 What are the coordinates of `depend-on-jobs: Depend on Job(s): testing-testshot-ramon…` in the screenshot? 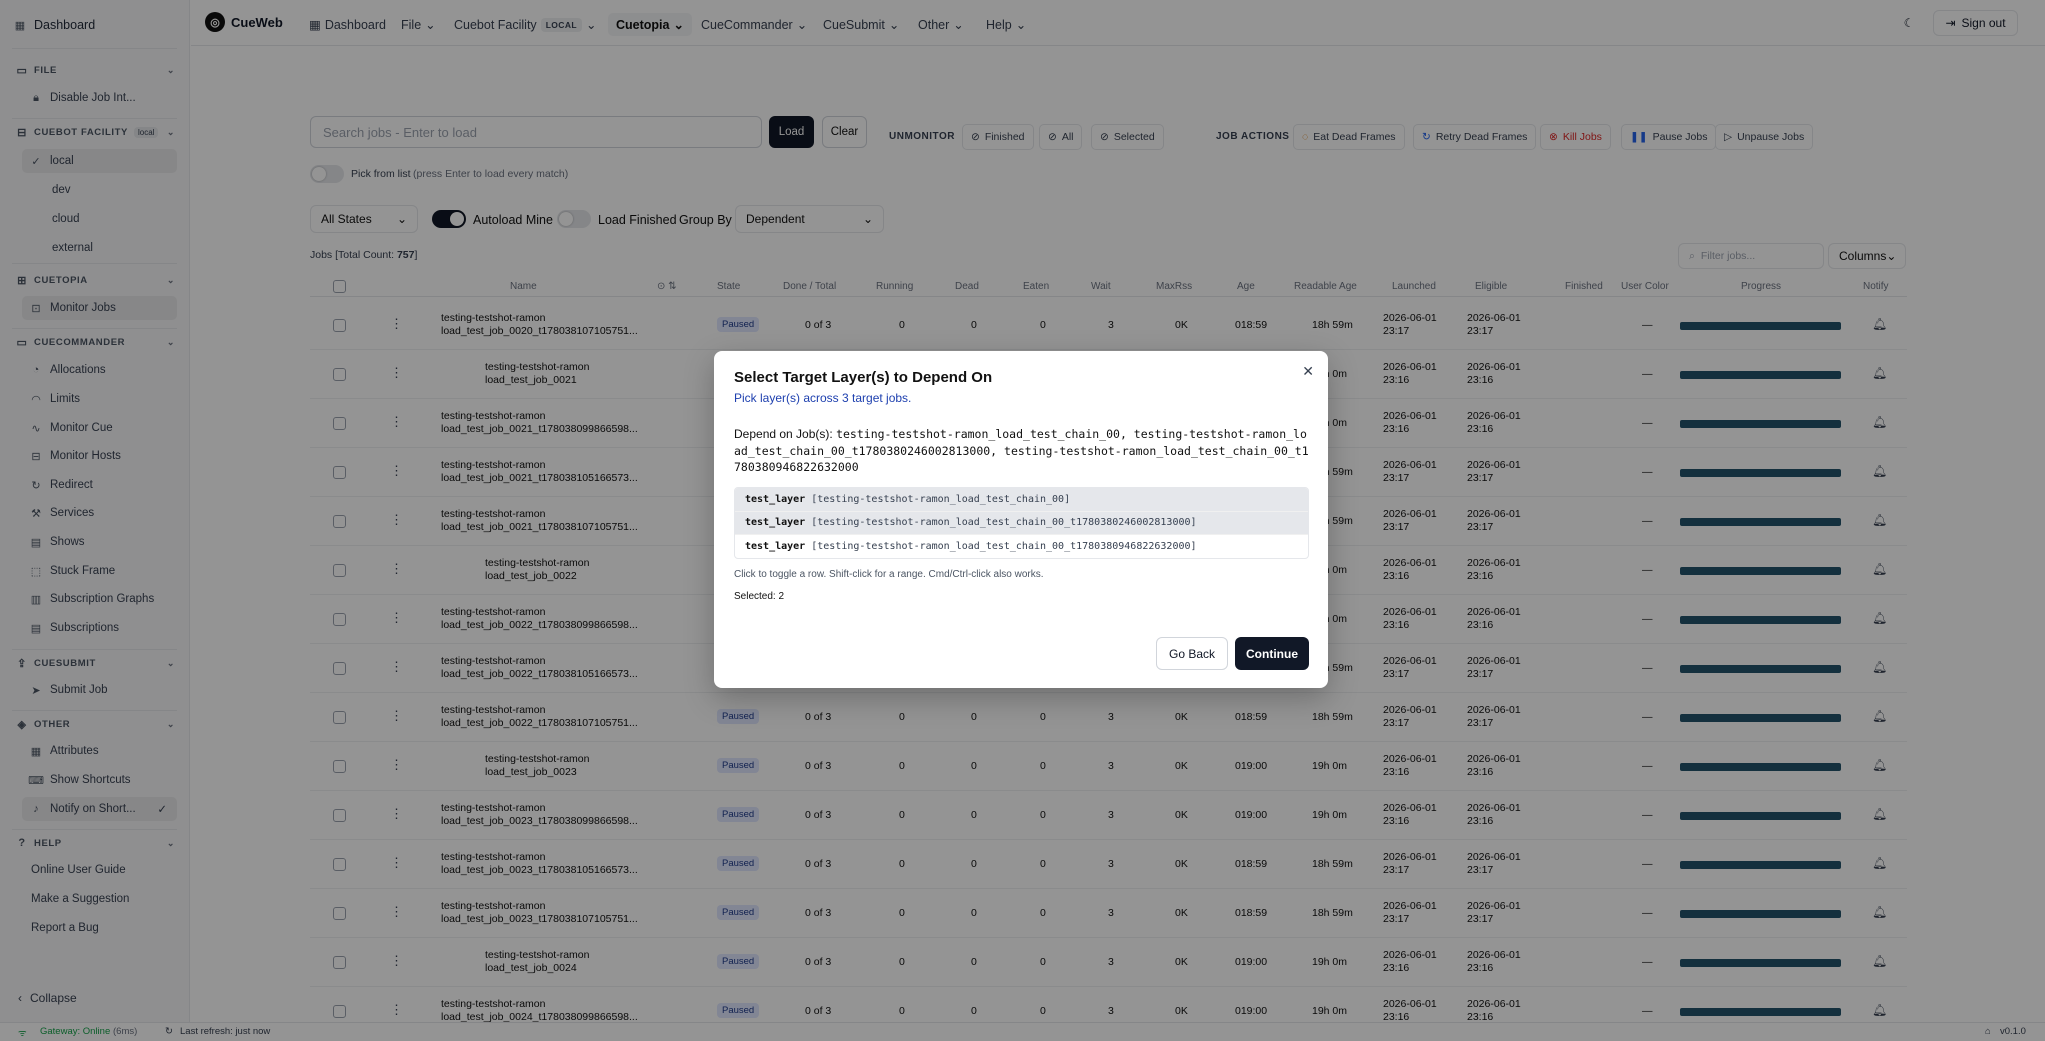 It's located at (1021, 451).